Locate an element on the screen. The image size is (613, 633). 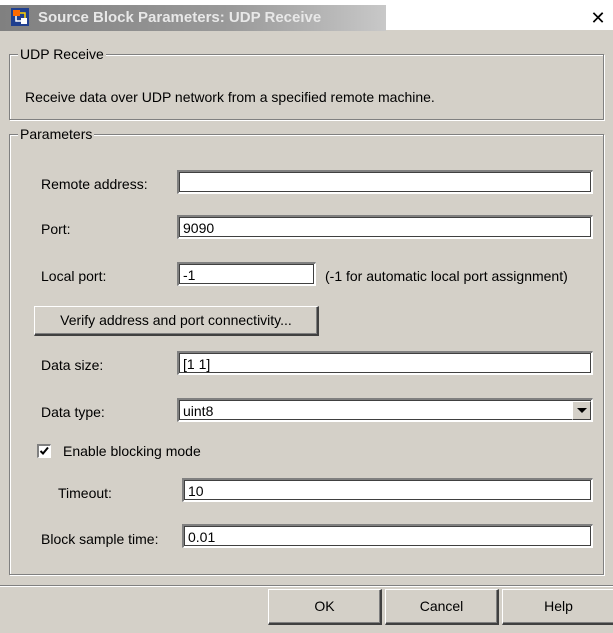
remote-address-label: Remote address: is located at coordinates (94, 184).